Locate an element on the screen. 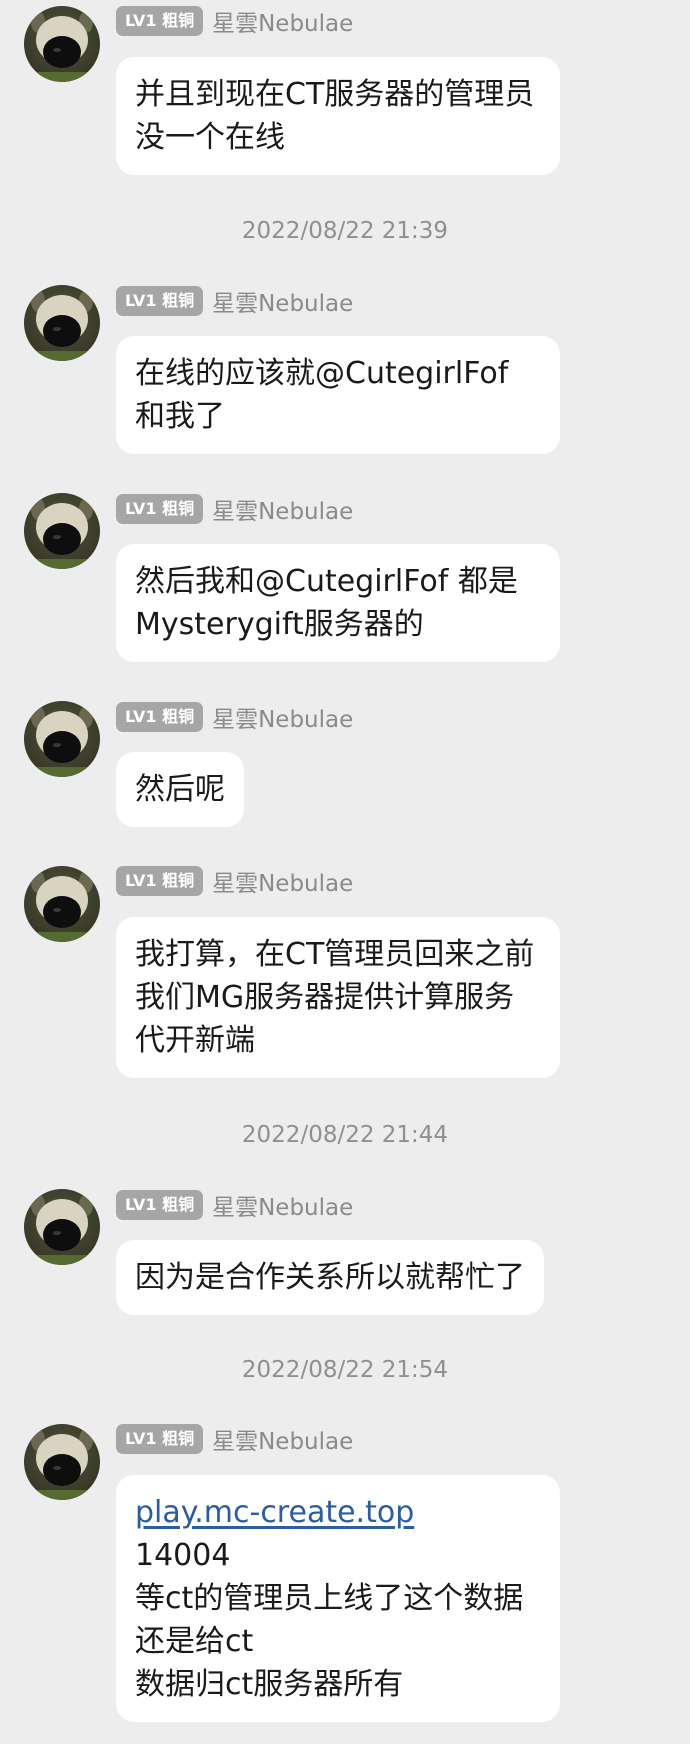  timestamp: 2022/08/22 21:44 is located at coordinates (345, 1135).